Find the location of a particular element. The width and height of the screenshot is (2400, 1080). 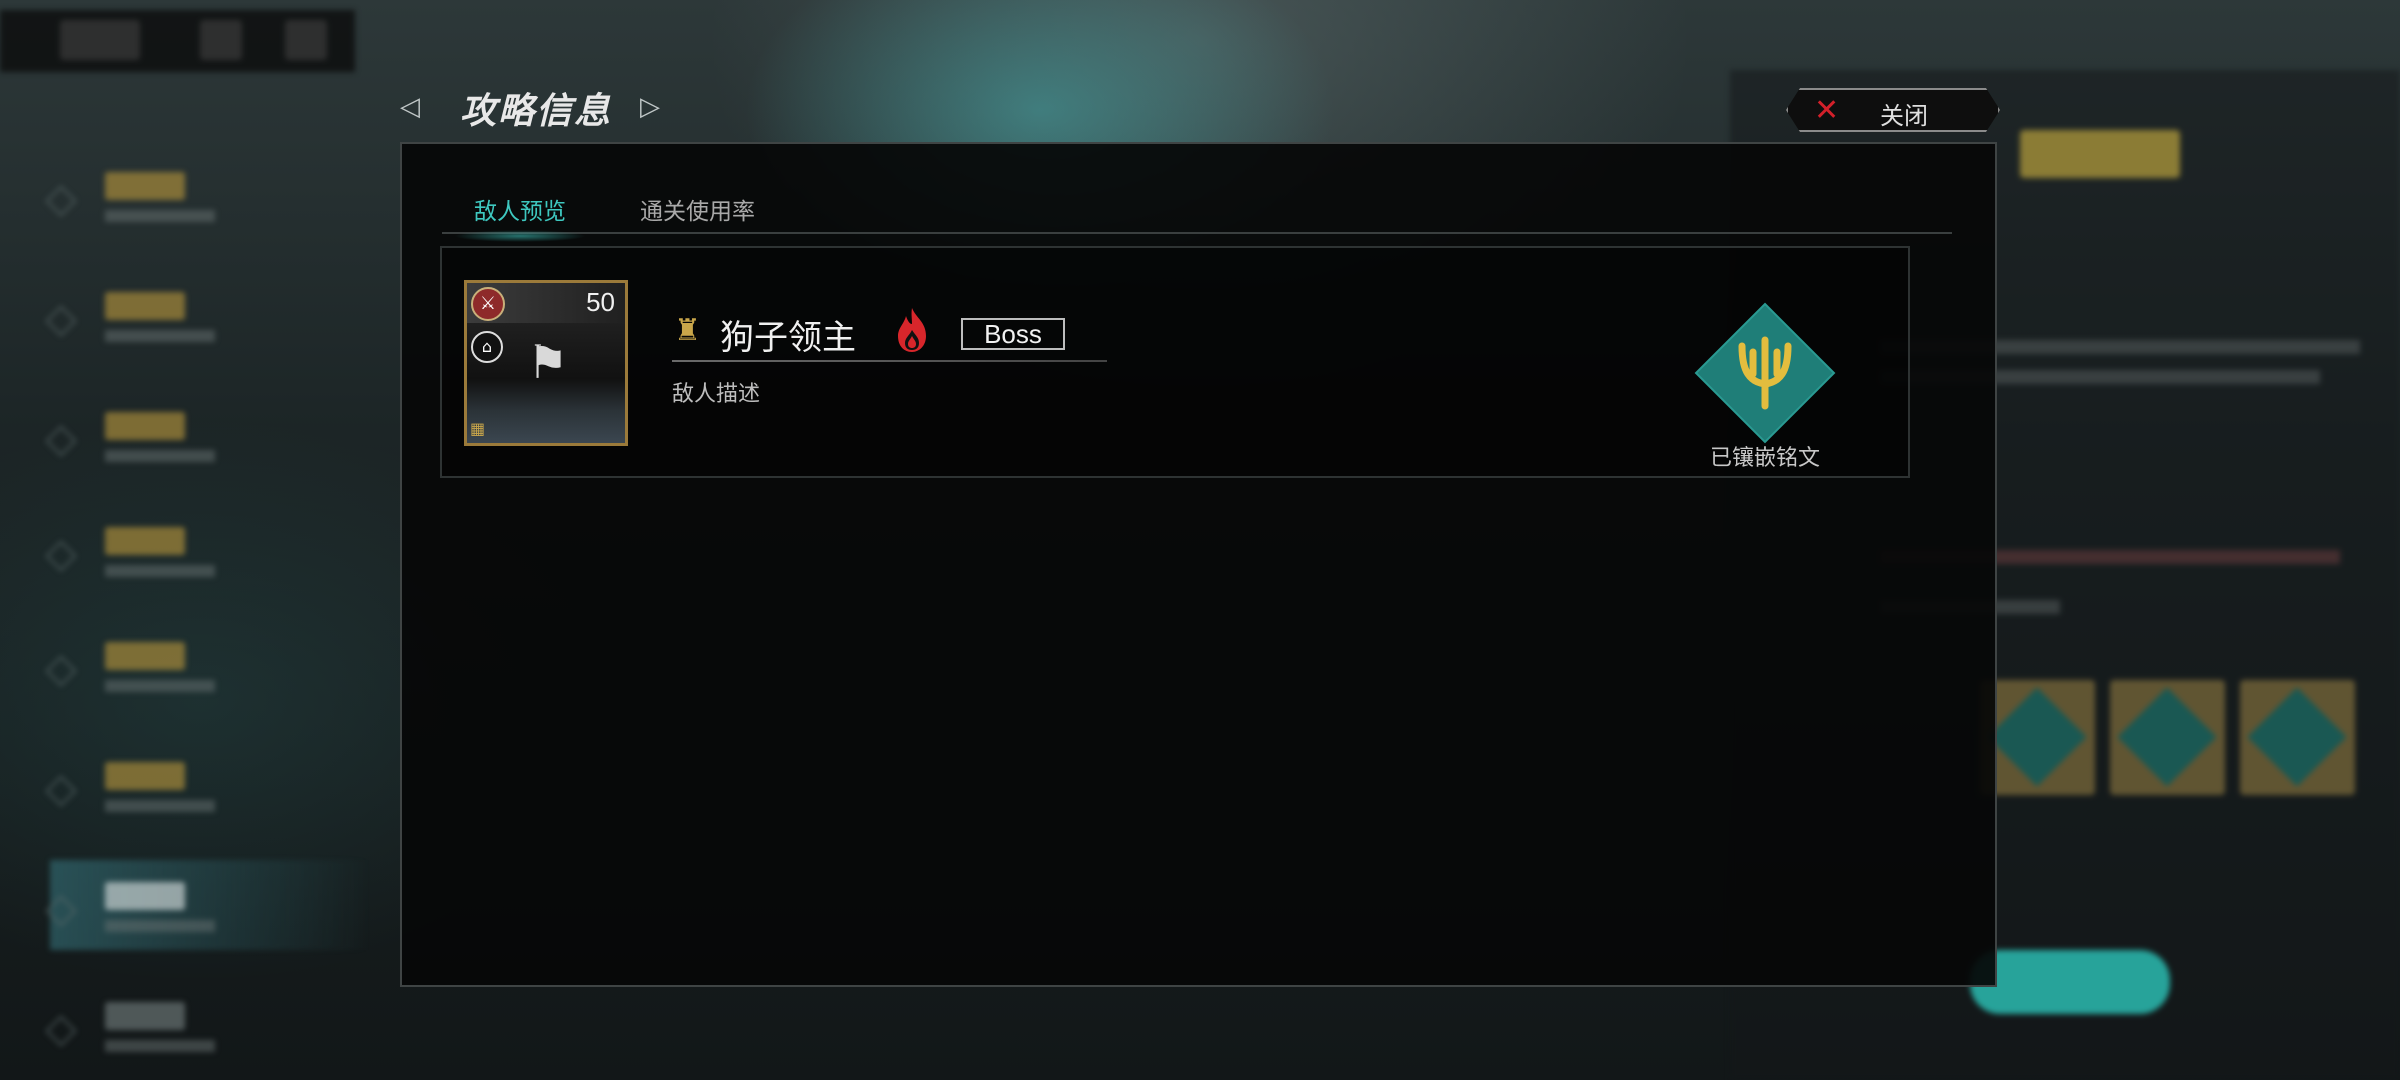

rank-emblem-icon: ♜ is located at coordinates (687, 330).